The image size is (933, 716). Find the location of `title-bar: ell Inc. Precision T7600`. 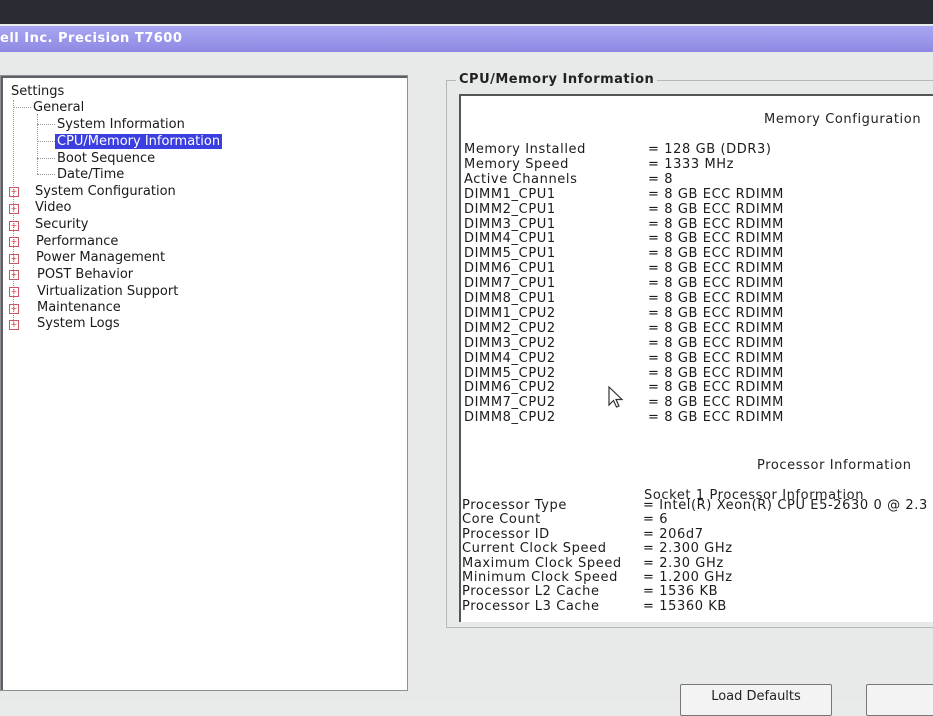

title-bar: ell Inc. Precision T7600 is located at coordinates (466, 39).